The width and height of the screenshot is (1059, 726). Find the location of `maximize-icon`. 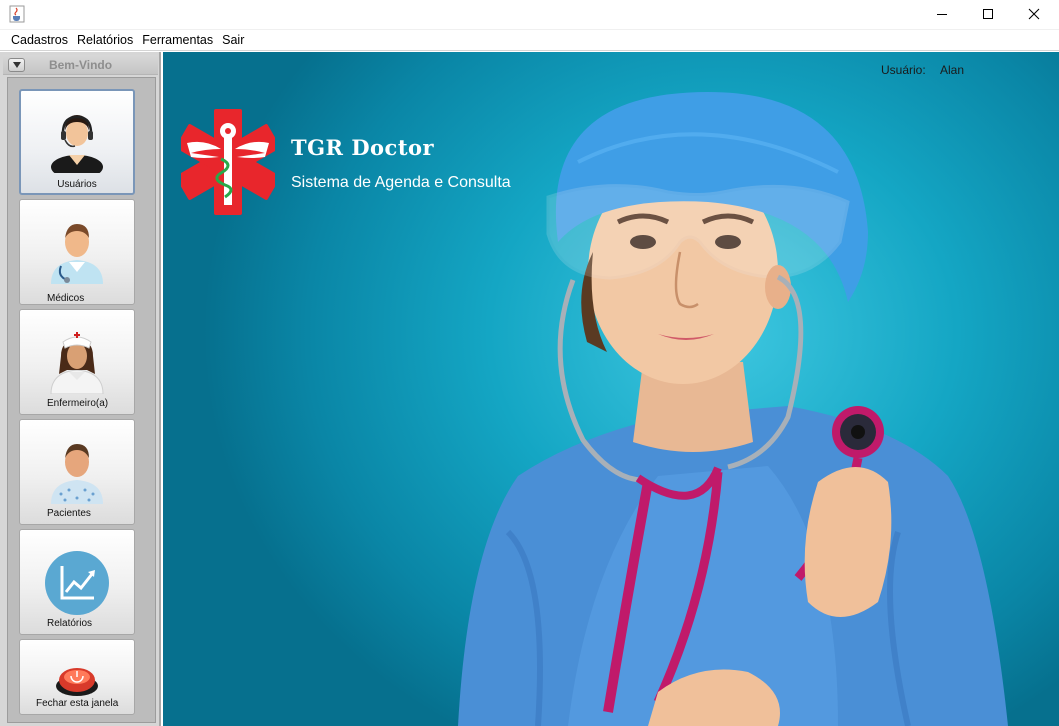

maximize-icon is located at coordinates (988, 14).